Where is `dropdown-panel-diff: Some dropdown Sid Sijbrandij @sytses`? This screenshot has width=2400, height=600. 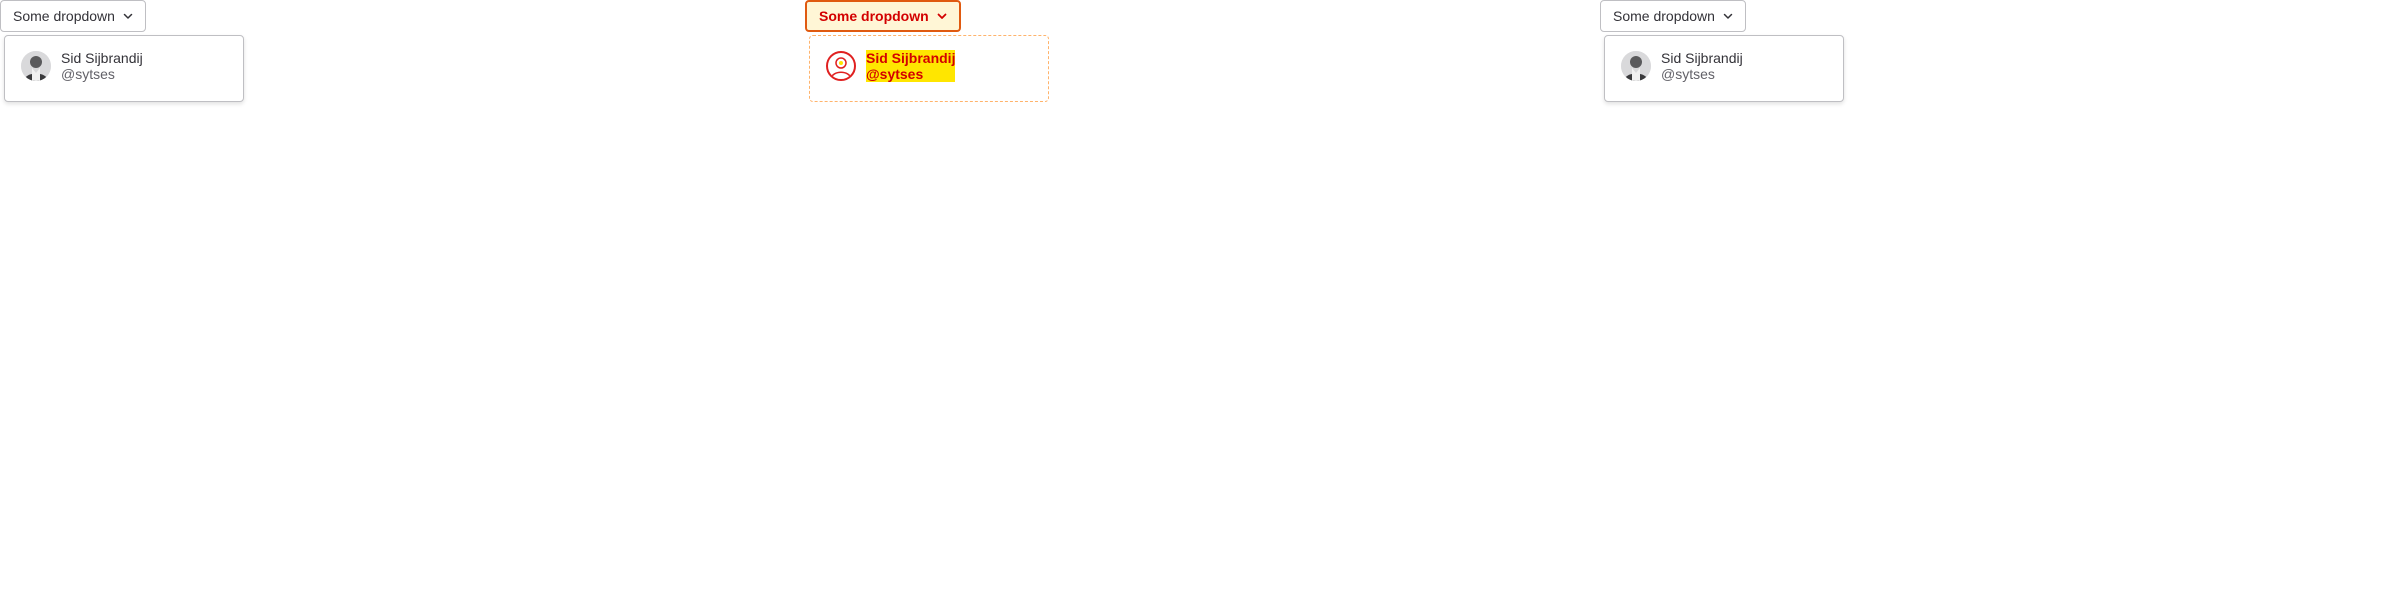
dropdown-panel-diff: Some dropdown Sid Sijbrandij @sytses is located at coordinates (930, 55).